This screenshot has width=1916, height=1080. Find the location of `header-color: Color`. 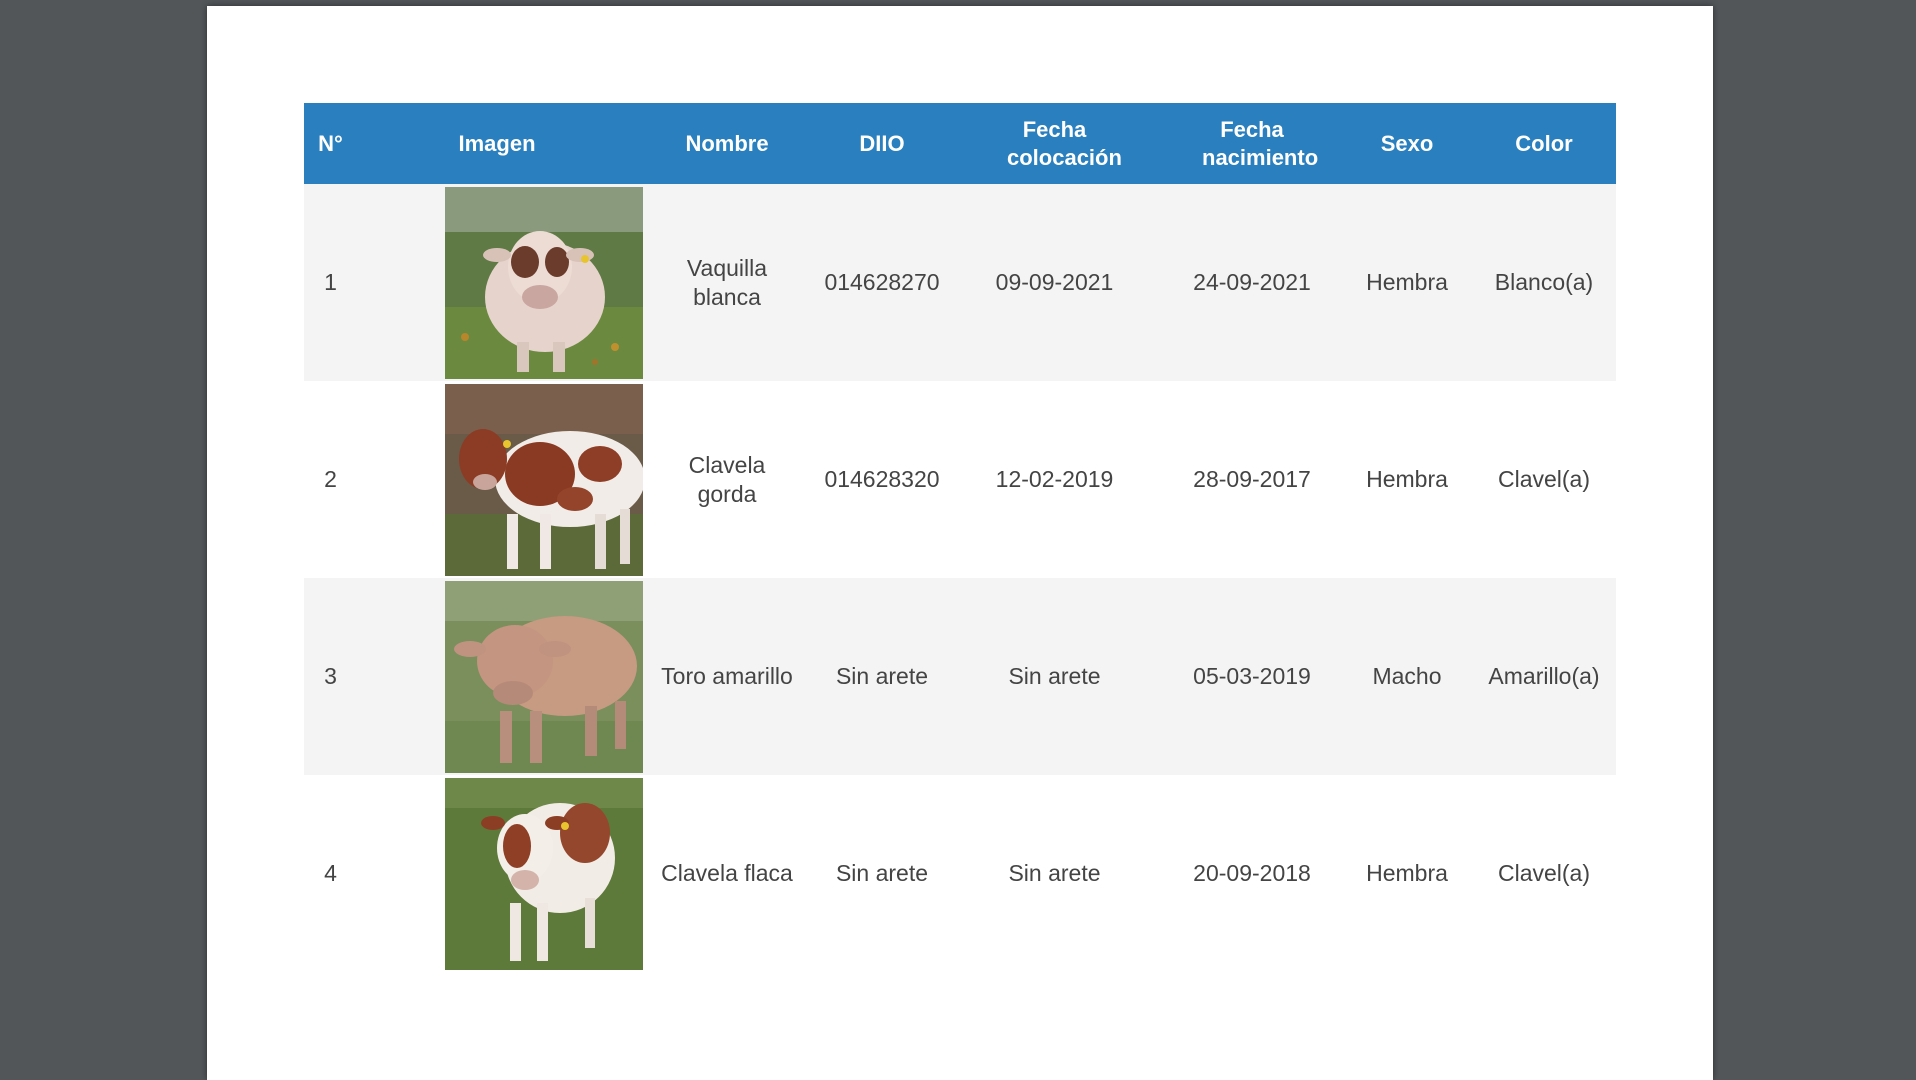

header-color: Color is located at coordinates (1544, 143).